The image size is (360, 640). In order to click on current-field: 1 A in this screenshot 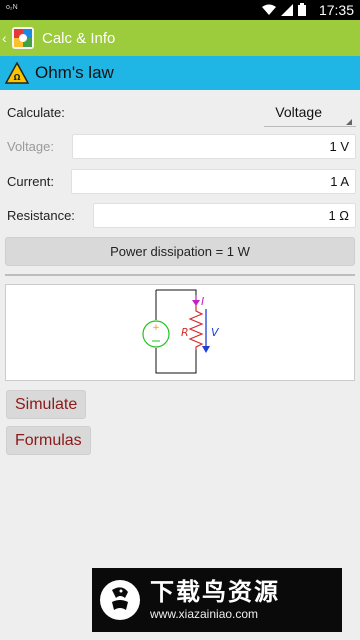, I will do `click(213, 181)`.